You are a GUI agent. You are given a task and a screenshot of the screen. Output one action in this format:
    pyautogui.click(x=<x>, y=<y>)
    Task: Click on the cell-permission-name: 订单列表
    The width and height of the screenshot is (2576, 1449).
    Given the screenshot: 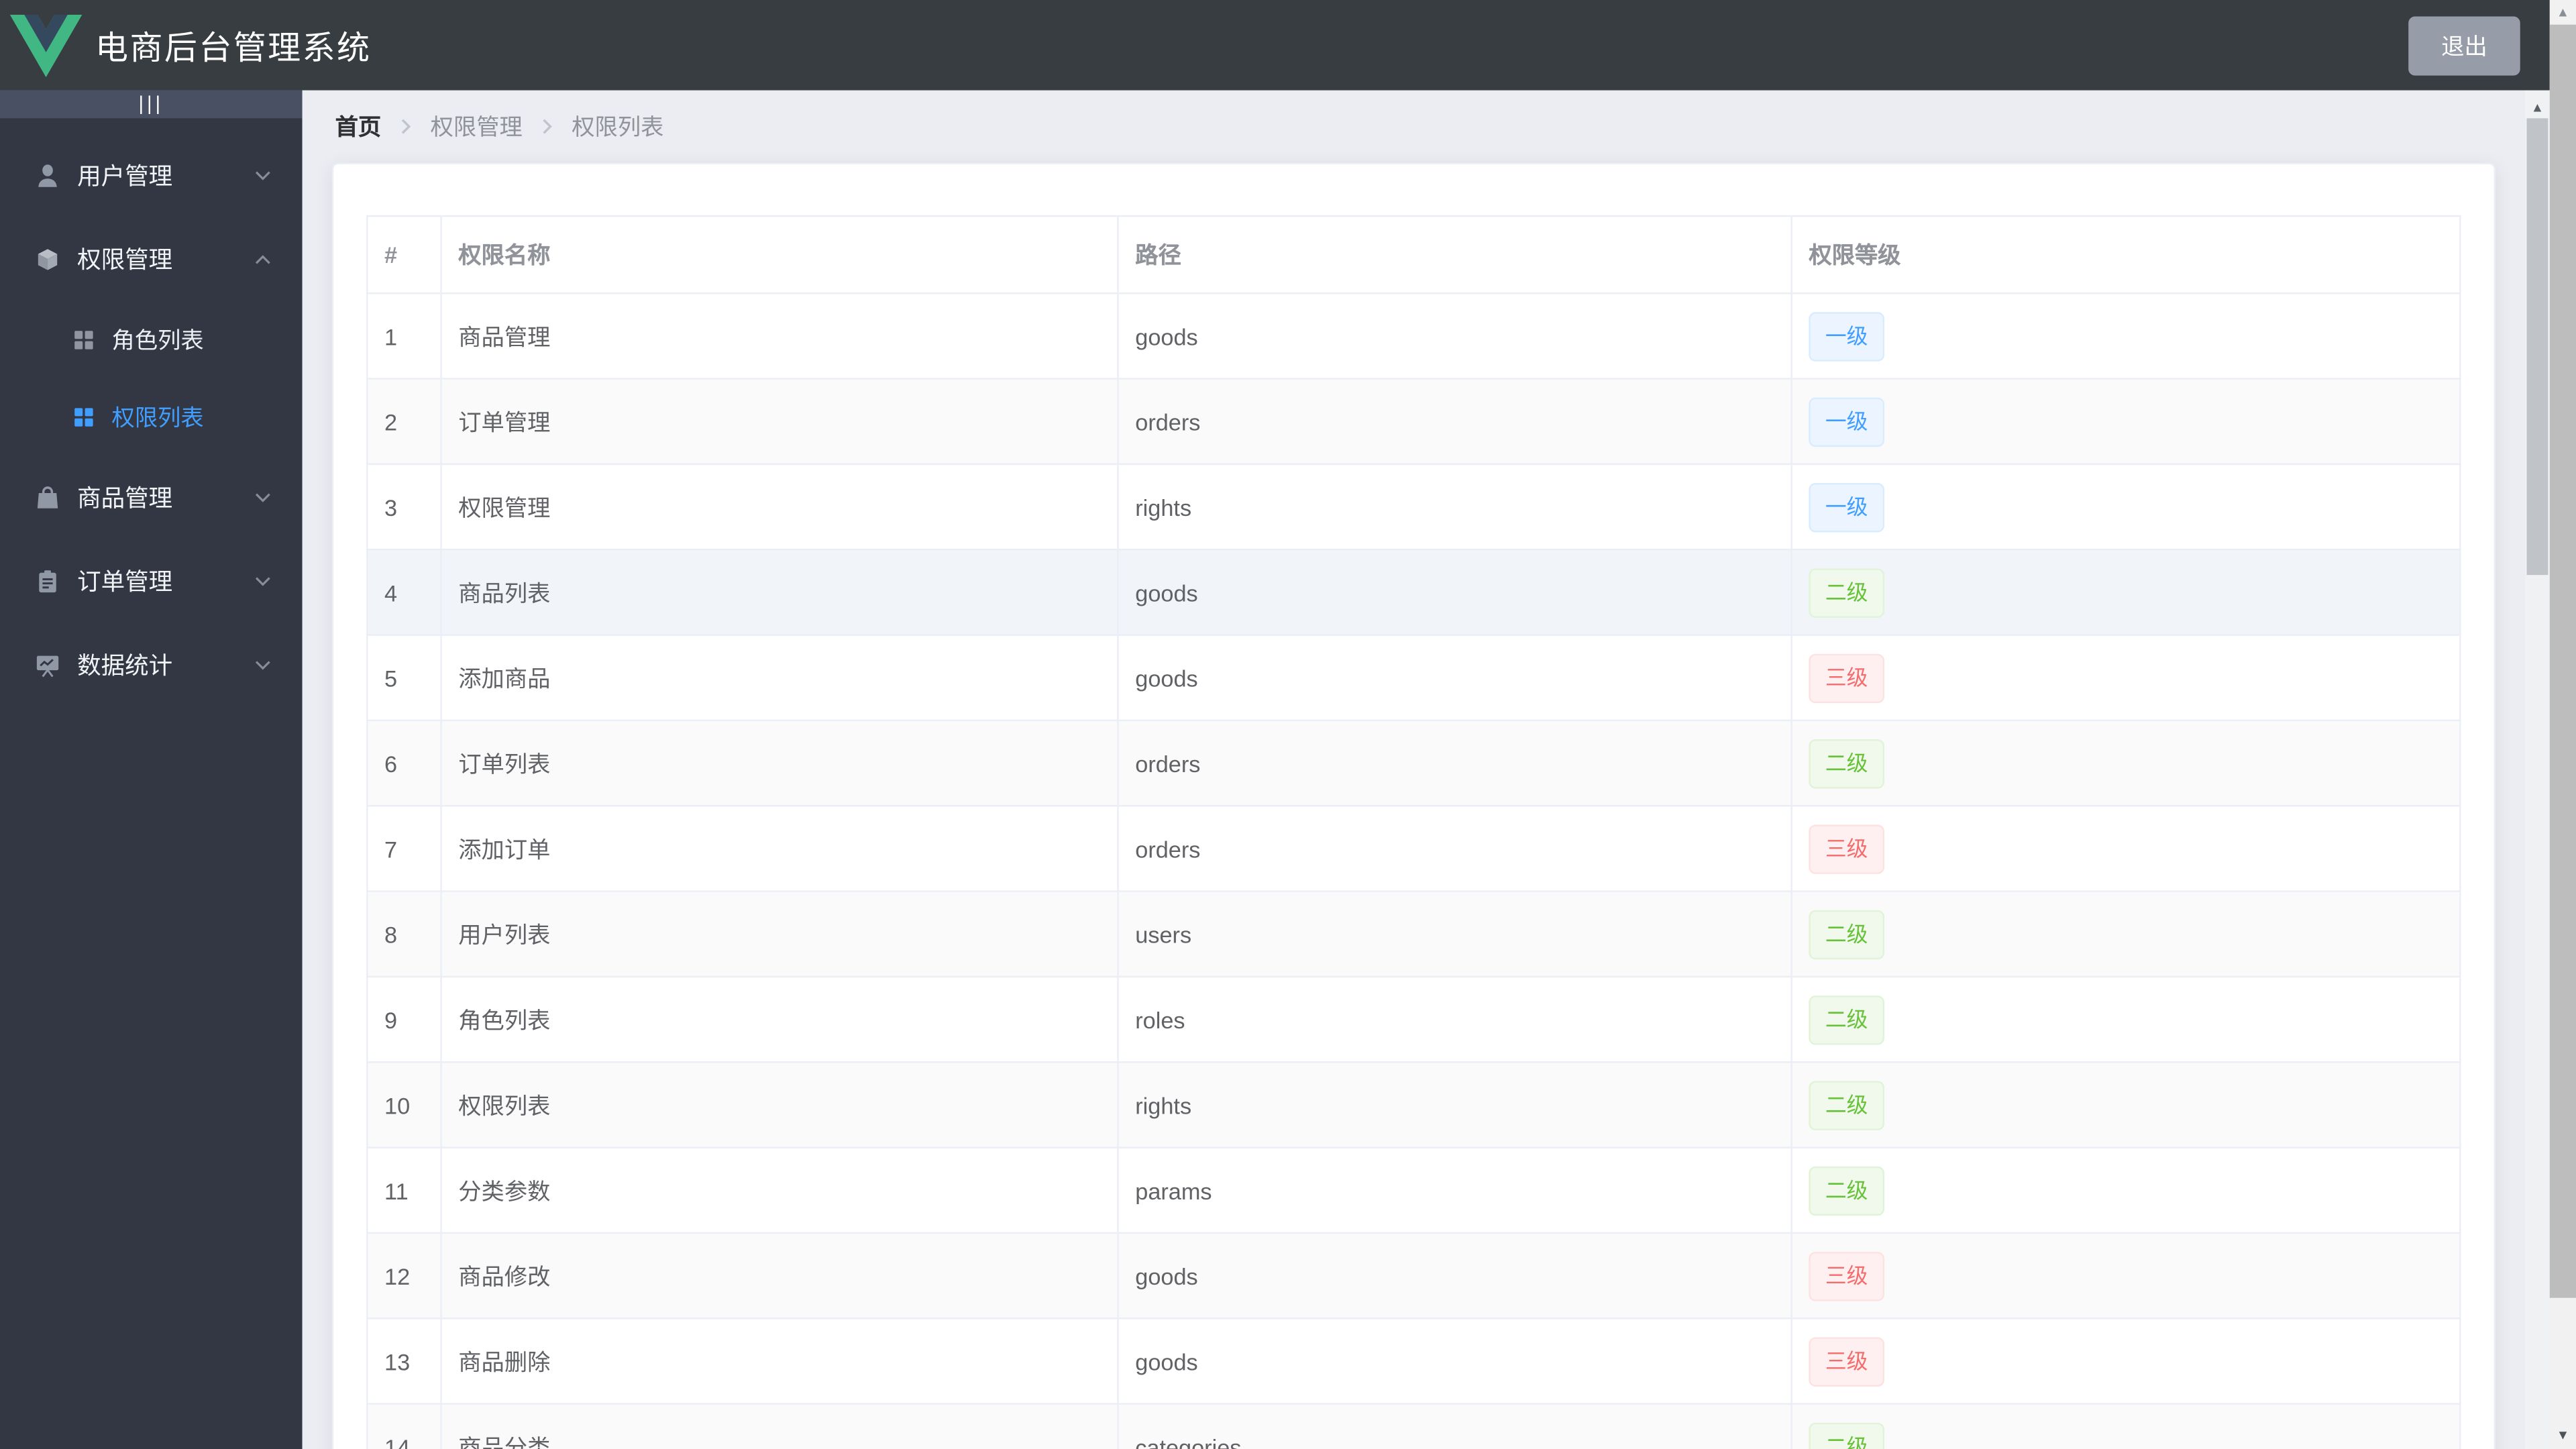 What is the action you would take?
    pyautogui.click(x=779, y=763)
    